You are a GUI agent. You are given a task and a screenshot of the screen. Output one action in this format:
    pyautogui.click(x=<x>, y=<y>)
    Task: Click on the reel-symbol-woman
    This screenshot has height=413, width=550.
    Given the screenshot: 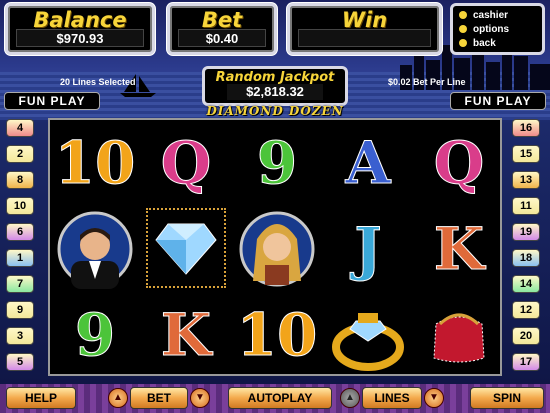 What is the action you would take?
    pyautogui.click(x=277, y=249)
    